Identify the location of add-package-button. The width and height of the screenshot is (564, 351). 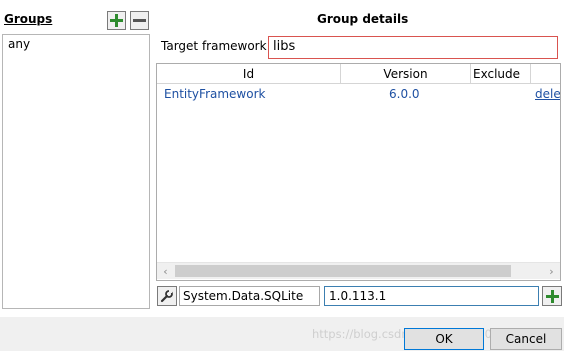
(552, 296).